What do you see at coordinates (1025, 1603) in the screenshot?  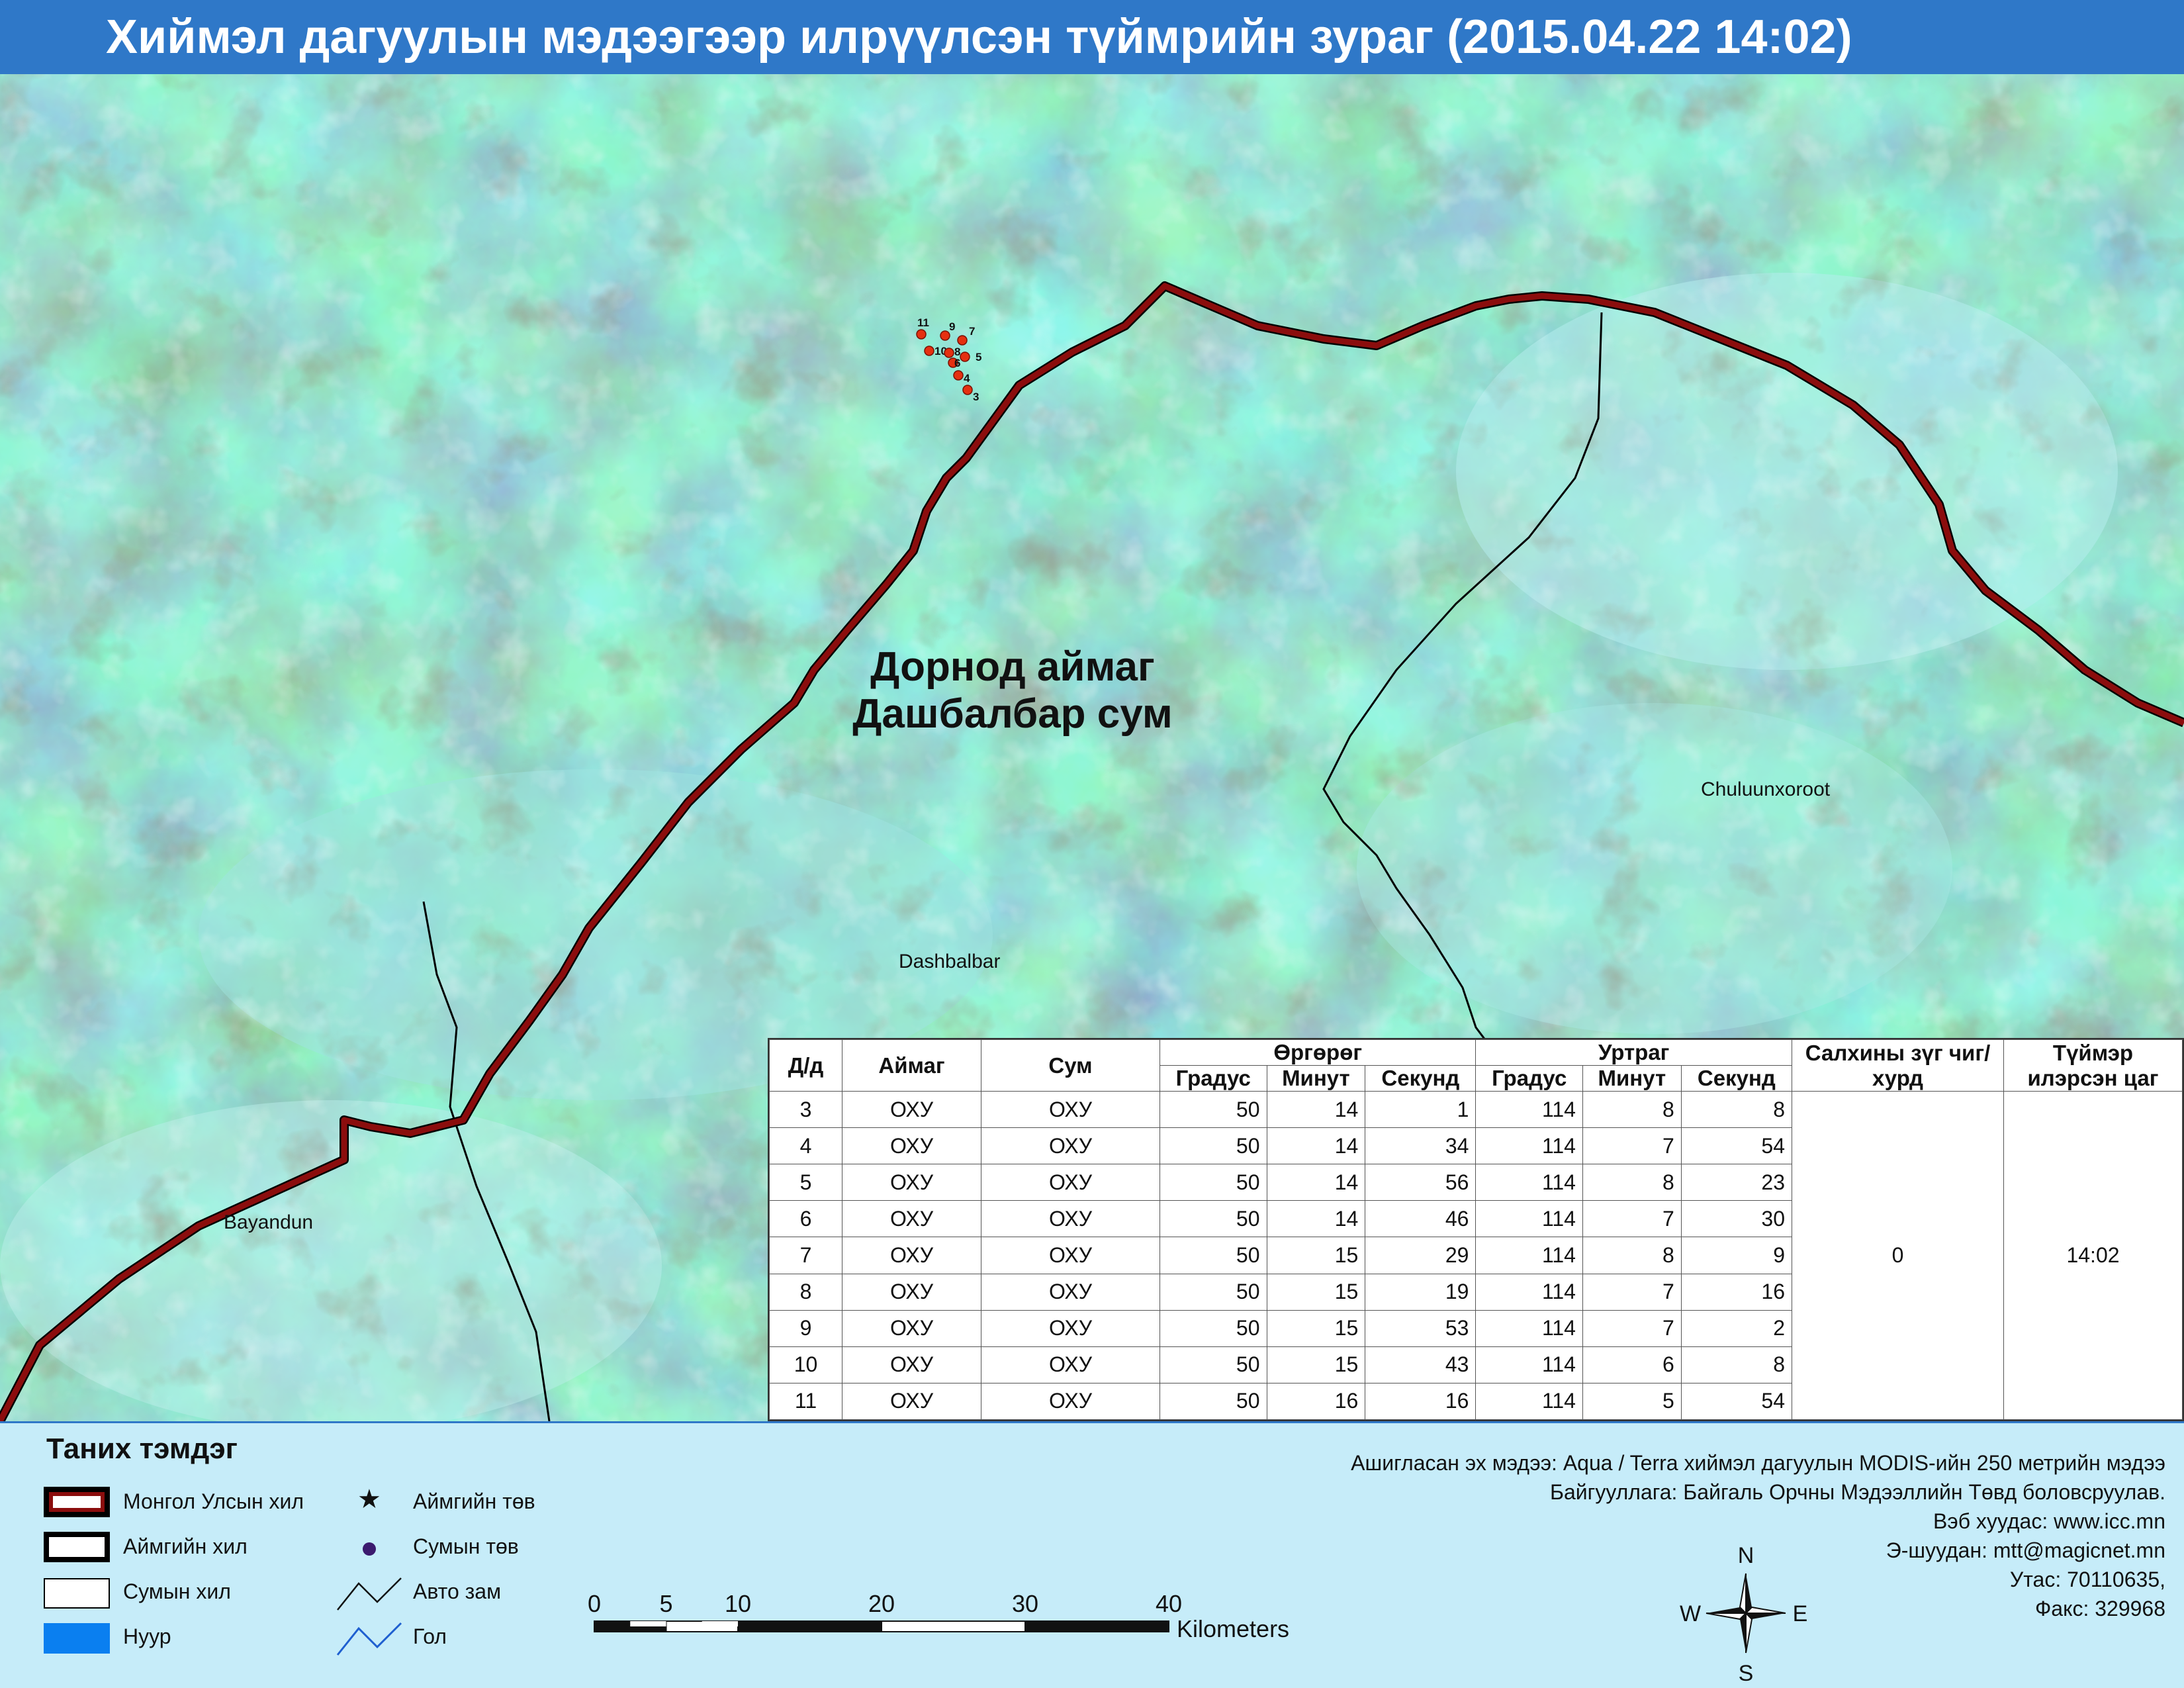 I see `scale-tick-label: 30` at bounding box center [1025, 1603].